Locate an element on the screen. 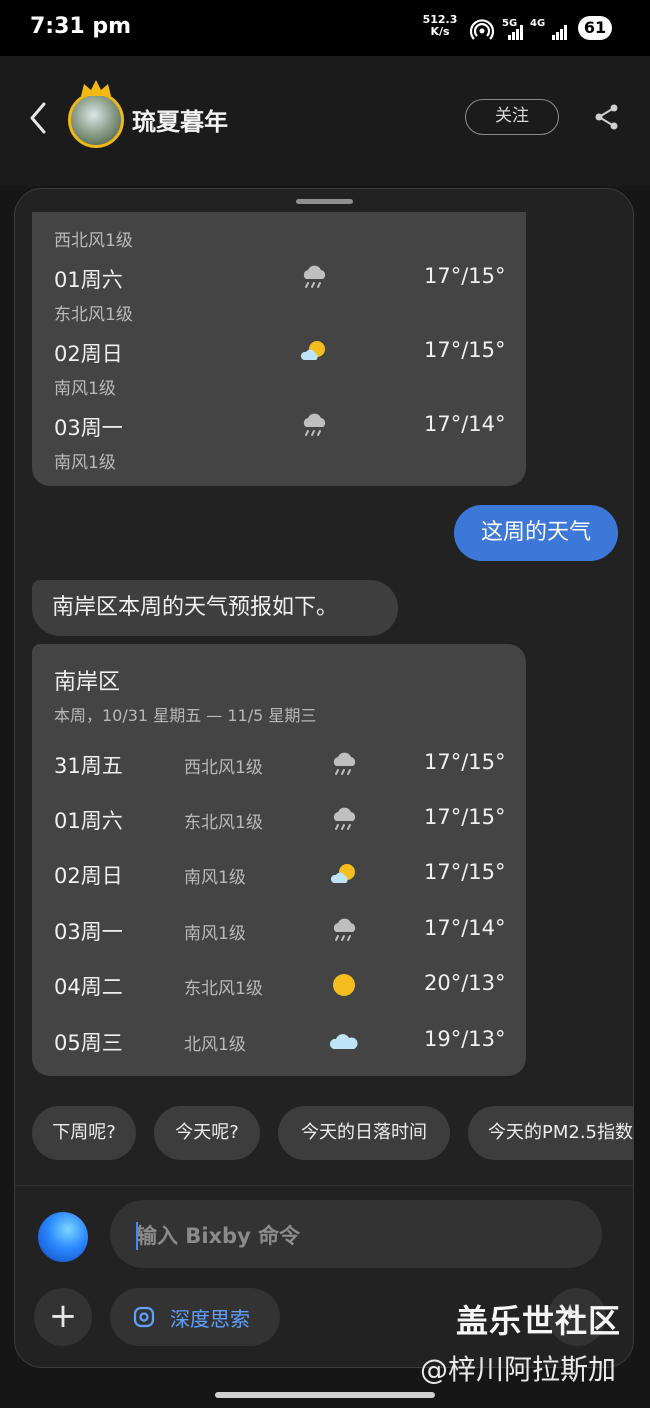 The width and height of the screenshot is (650, 1408). deep-search-label: 深度思索 is located at coordinates (210, 1319).